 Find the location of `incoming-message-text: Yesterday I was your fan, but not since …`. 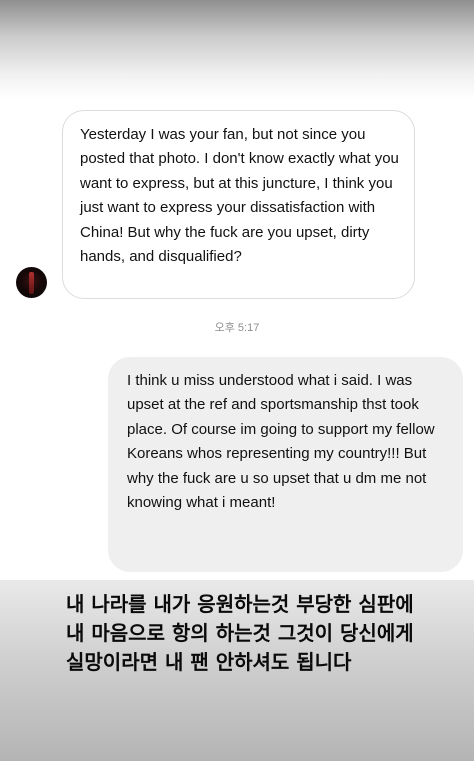

incoming-message-text: Yesterday I was your fan, but not since … is located at coordinates (239, 196).